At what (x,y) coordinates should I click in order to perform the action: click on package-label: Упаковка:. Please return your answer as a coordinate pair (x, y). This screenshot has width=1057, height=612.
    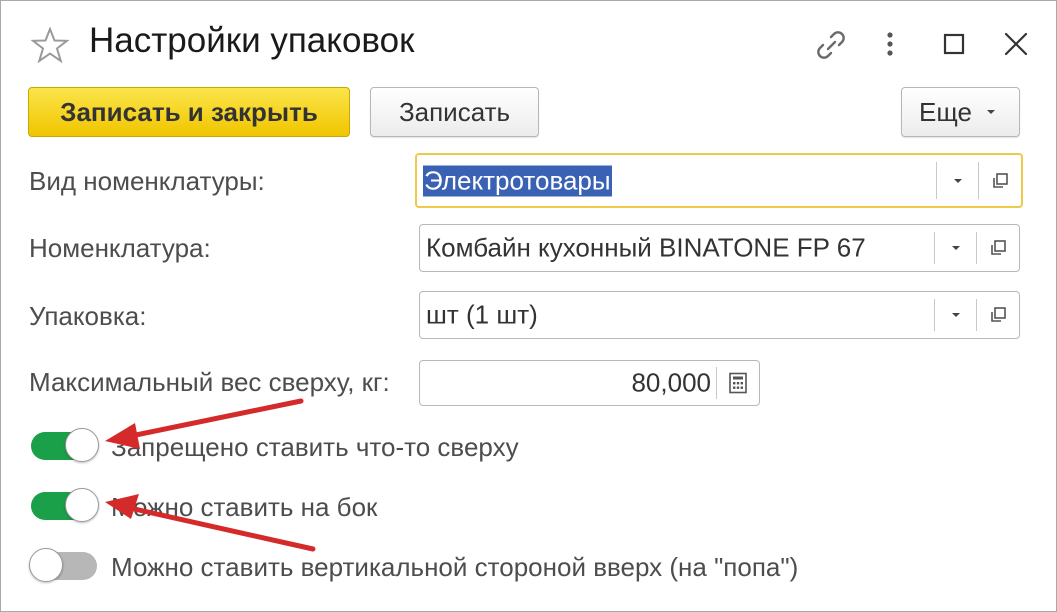
    Looking at the image, I should click on (88, 316).